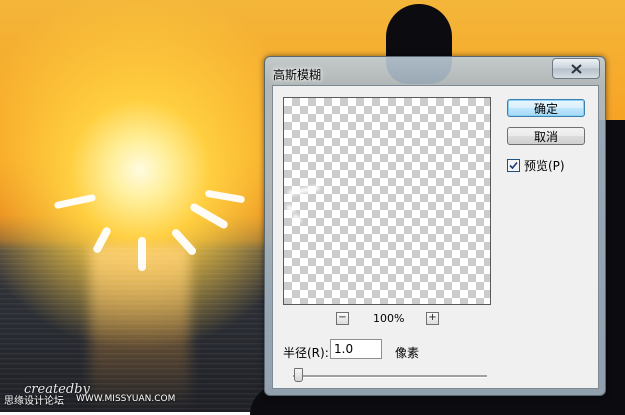 The image size is (625, 415). Describe the element at coordinates (142, 254) in the screenshot. I see `sun-ray` at that location.